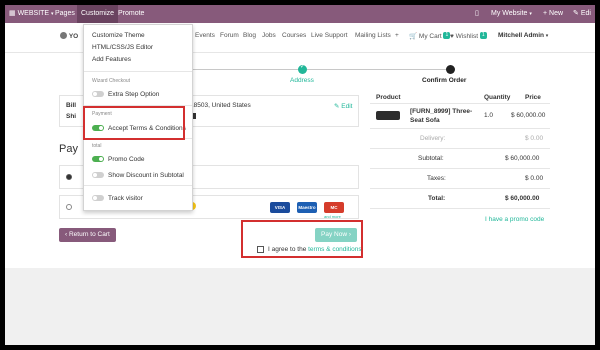 The width and height of the screenshot is (600, 350). I want to click on grid-icon: ▦, so click(12, 13).